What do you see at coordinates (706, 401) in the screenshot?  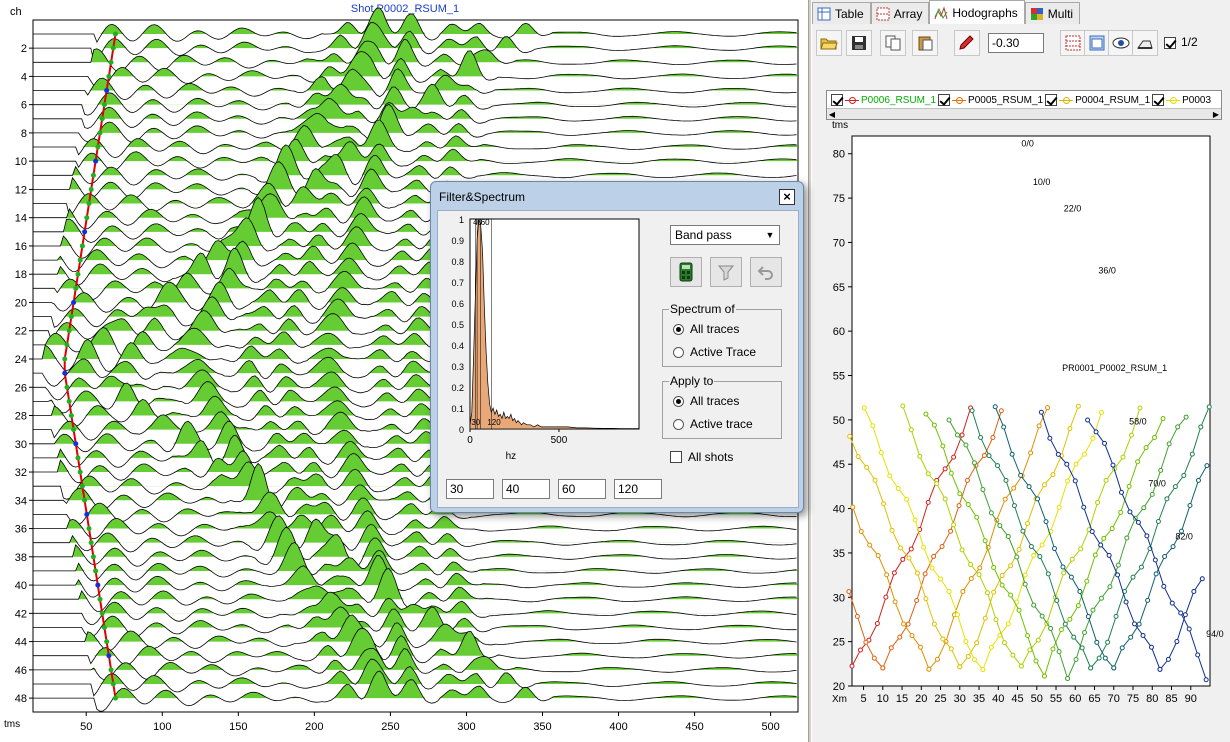 I see `apply-all-traces-radio: All traces` at bounding box center [706, 401].